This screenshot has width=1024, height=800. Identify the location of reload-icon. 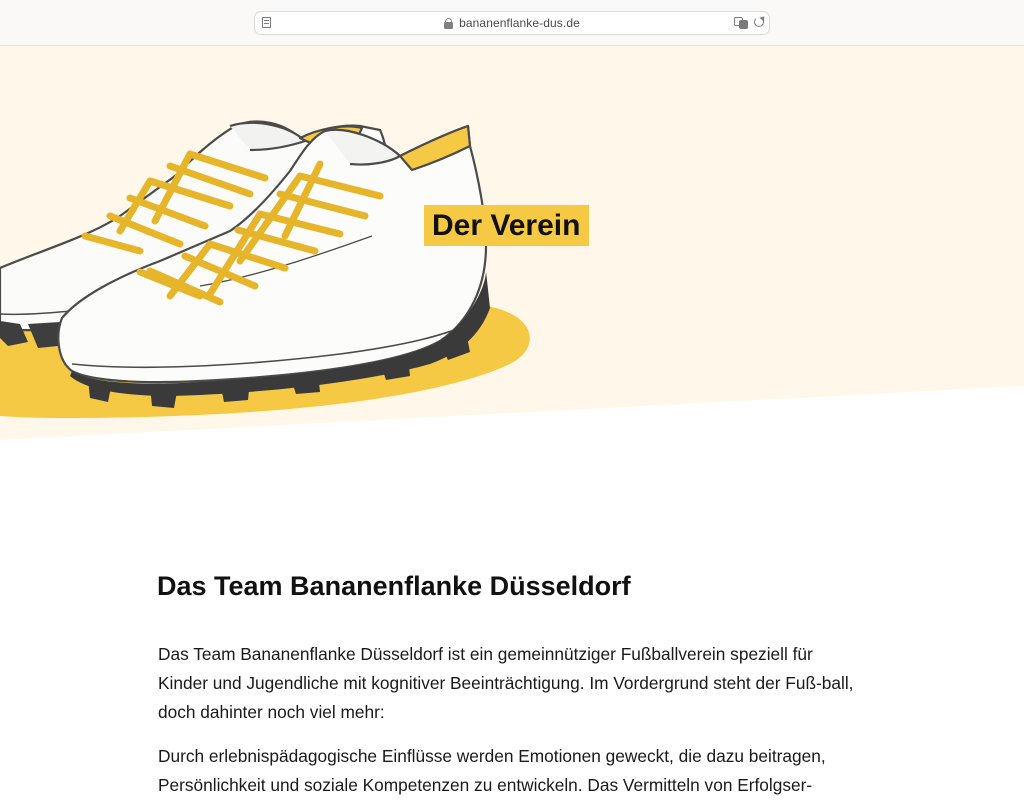
(759, 22).